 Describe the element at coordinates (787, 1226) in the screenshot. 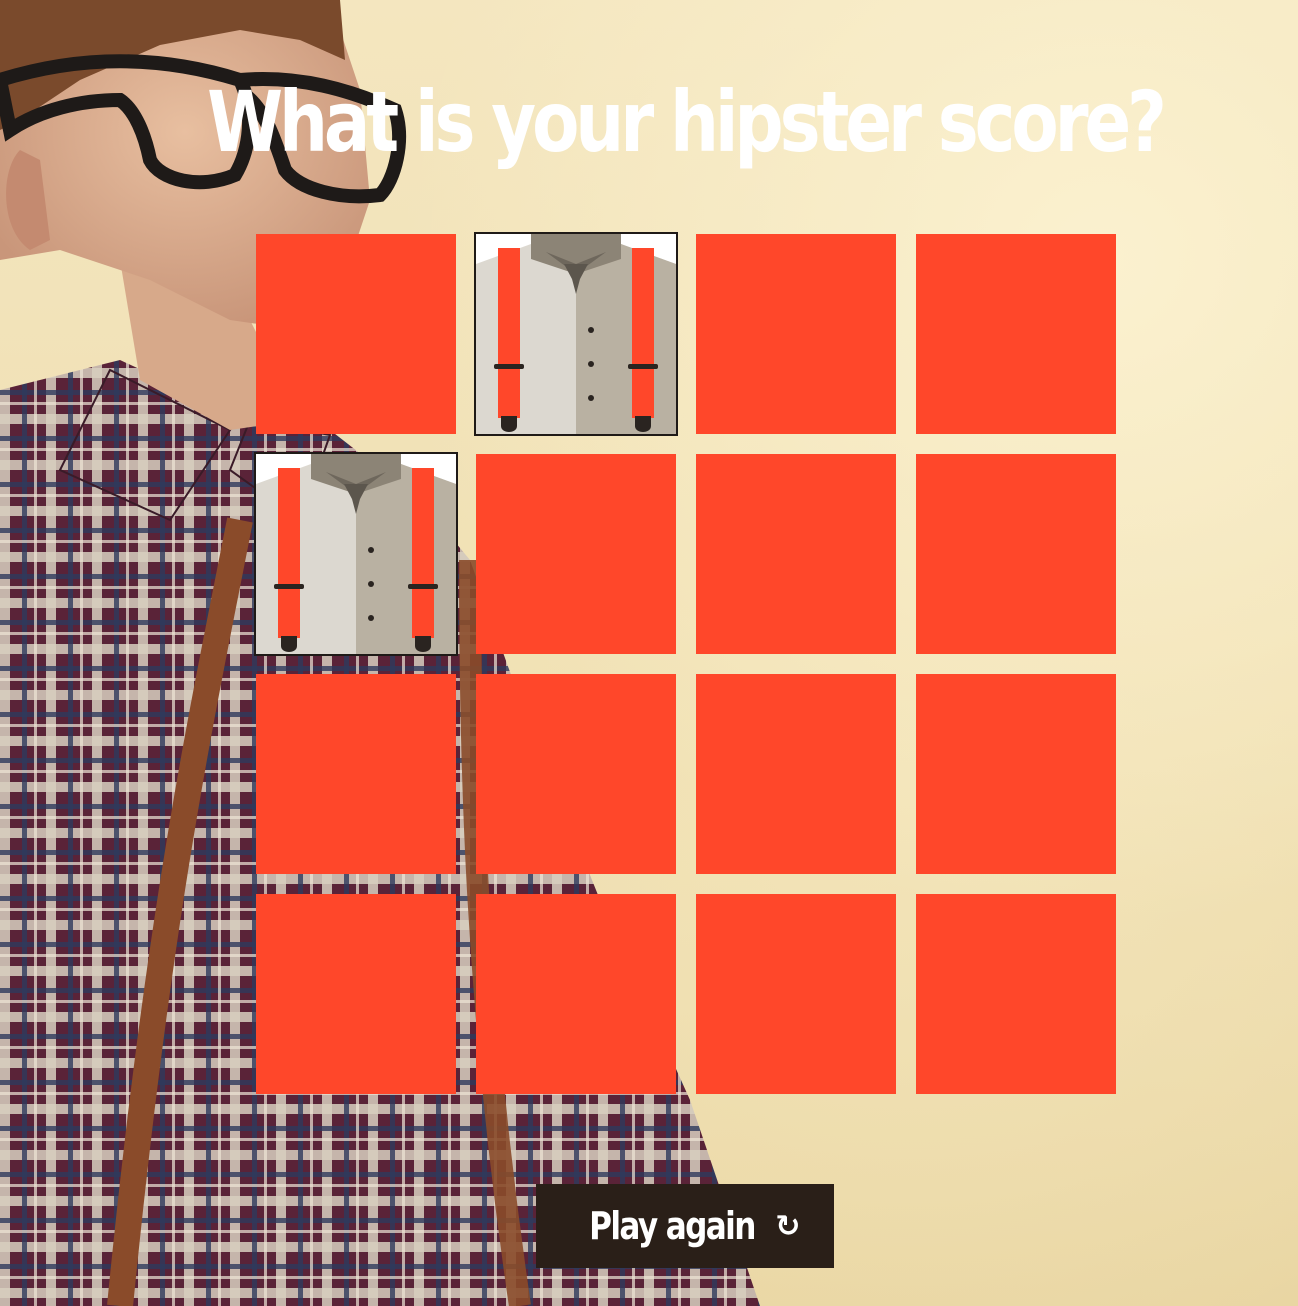

I see `refresh-icon: ↻` at that location.